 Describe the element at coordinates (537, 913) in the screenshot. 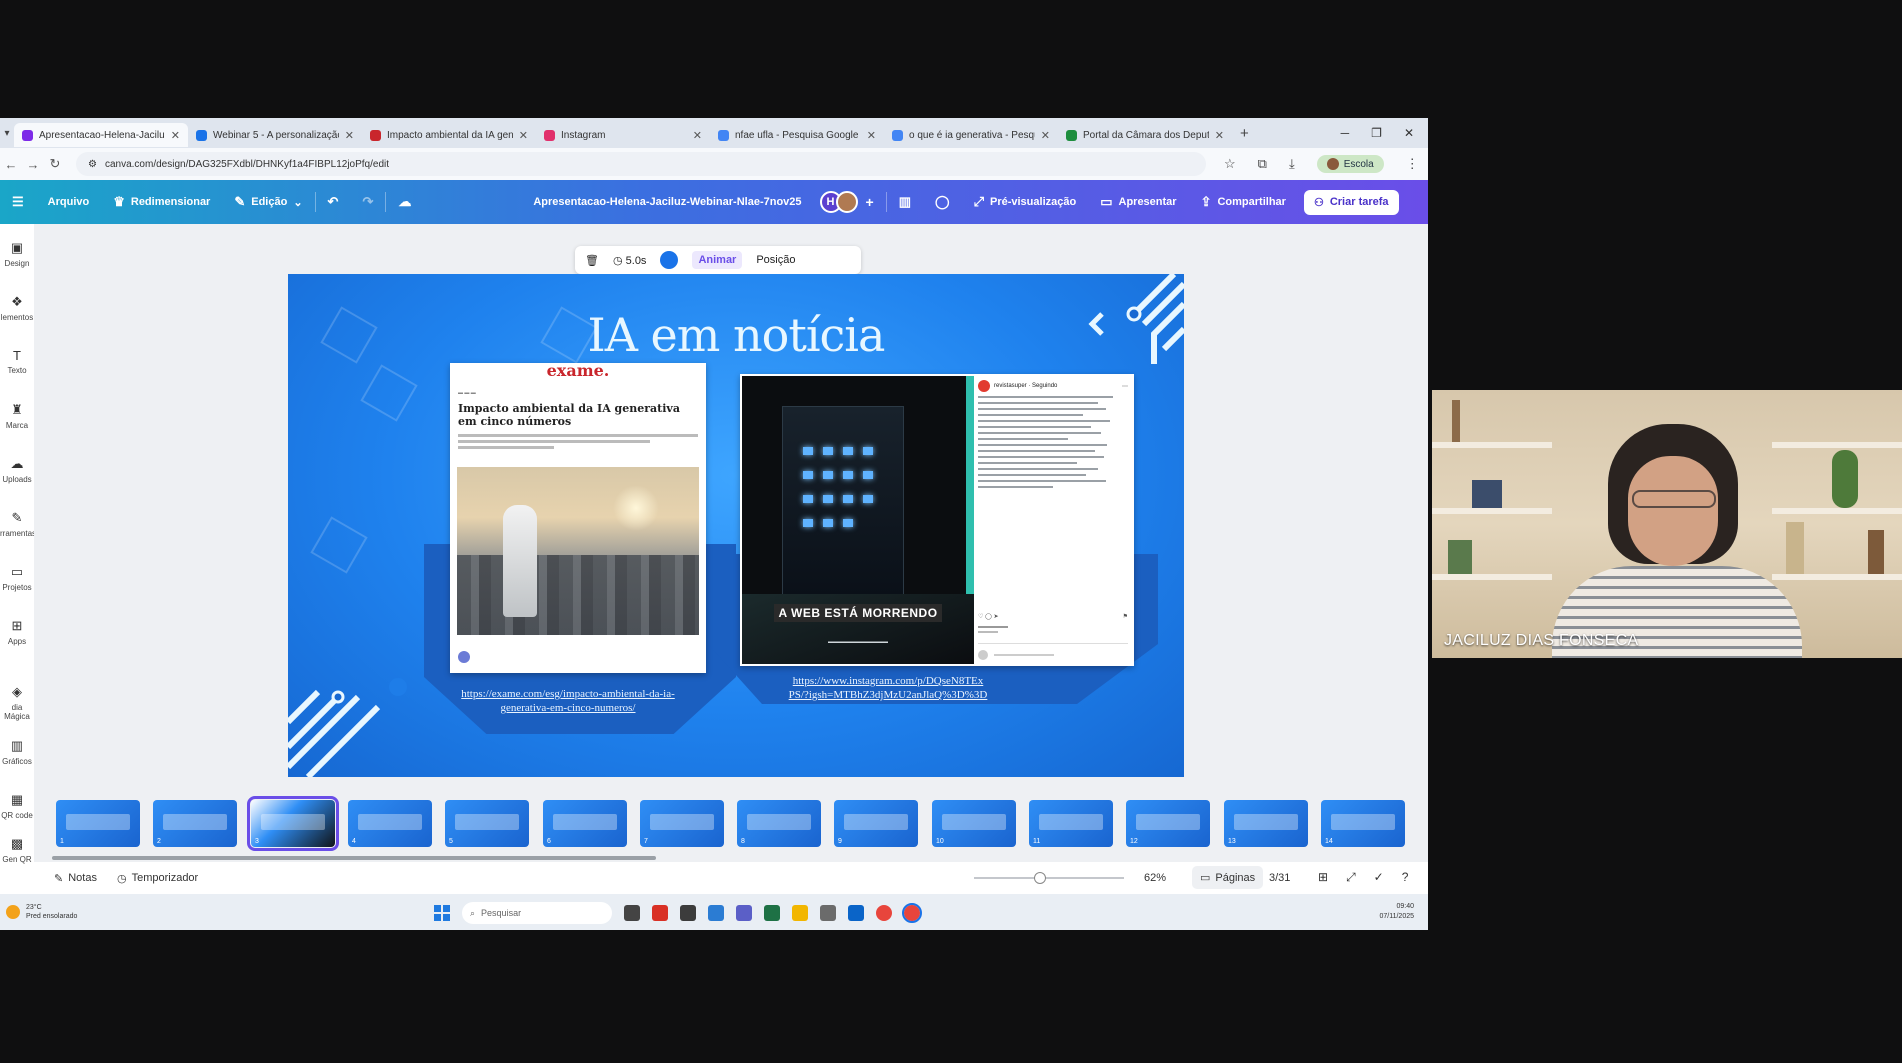

I see `taskbar-search: ⌕ Pesquisar` at that location.